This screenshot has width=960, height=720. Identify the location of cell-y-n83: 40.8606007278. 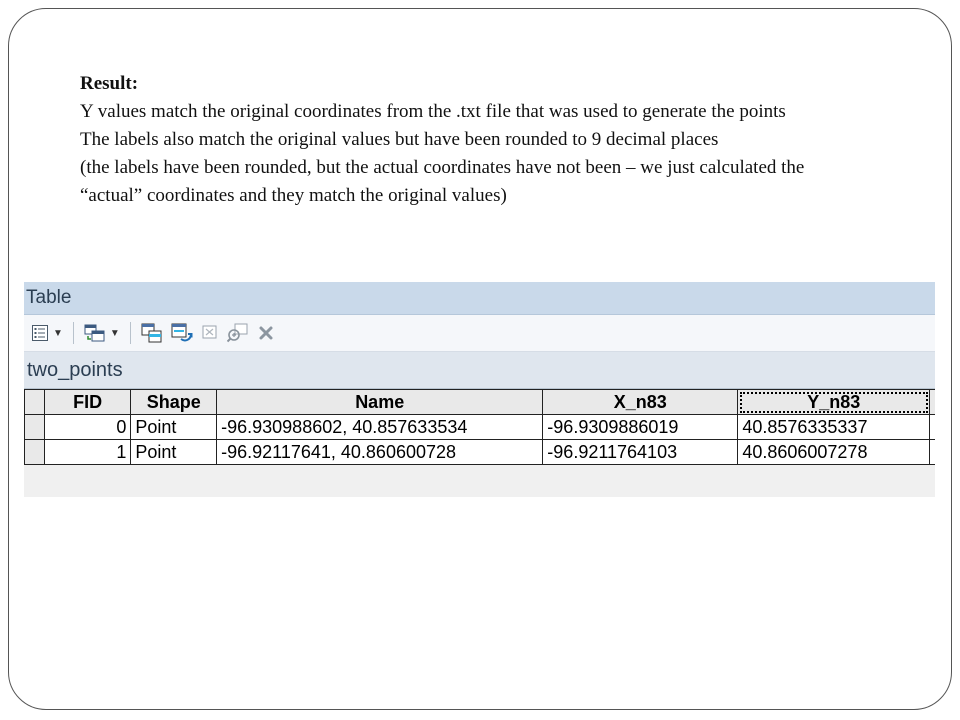
(834, 452).